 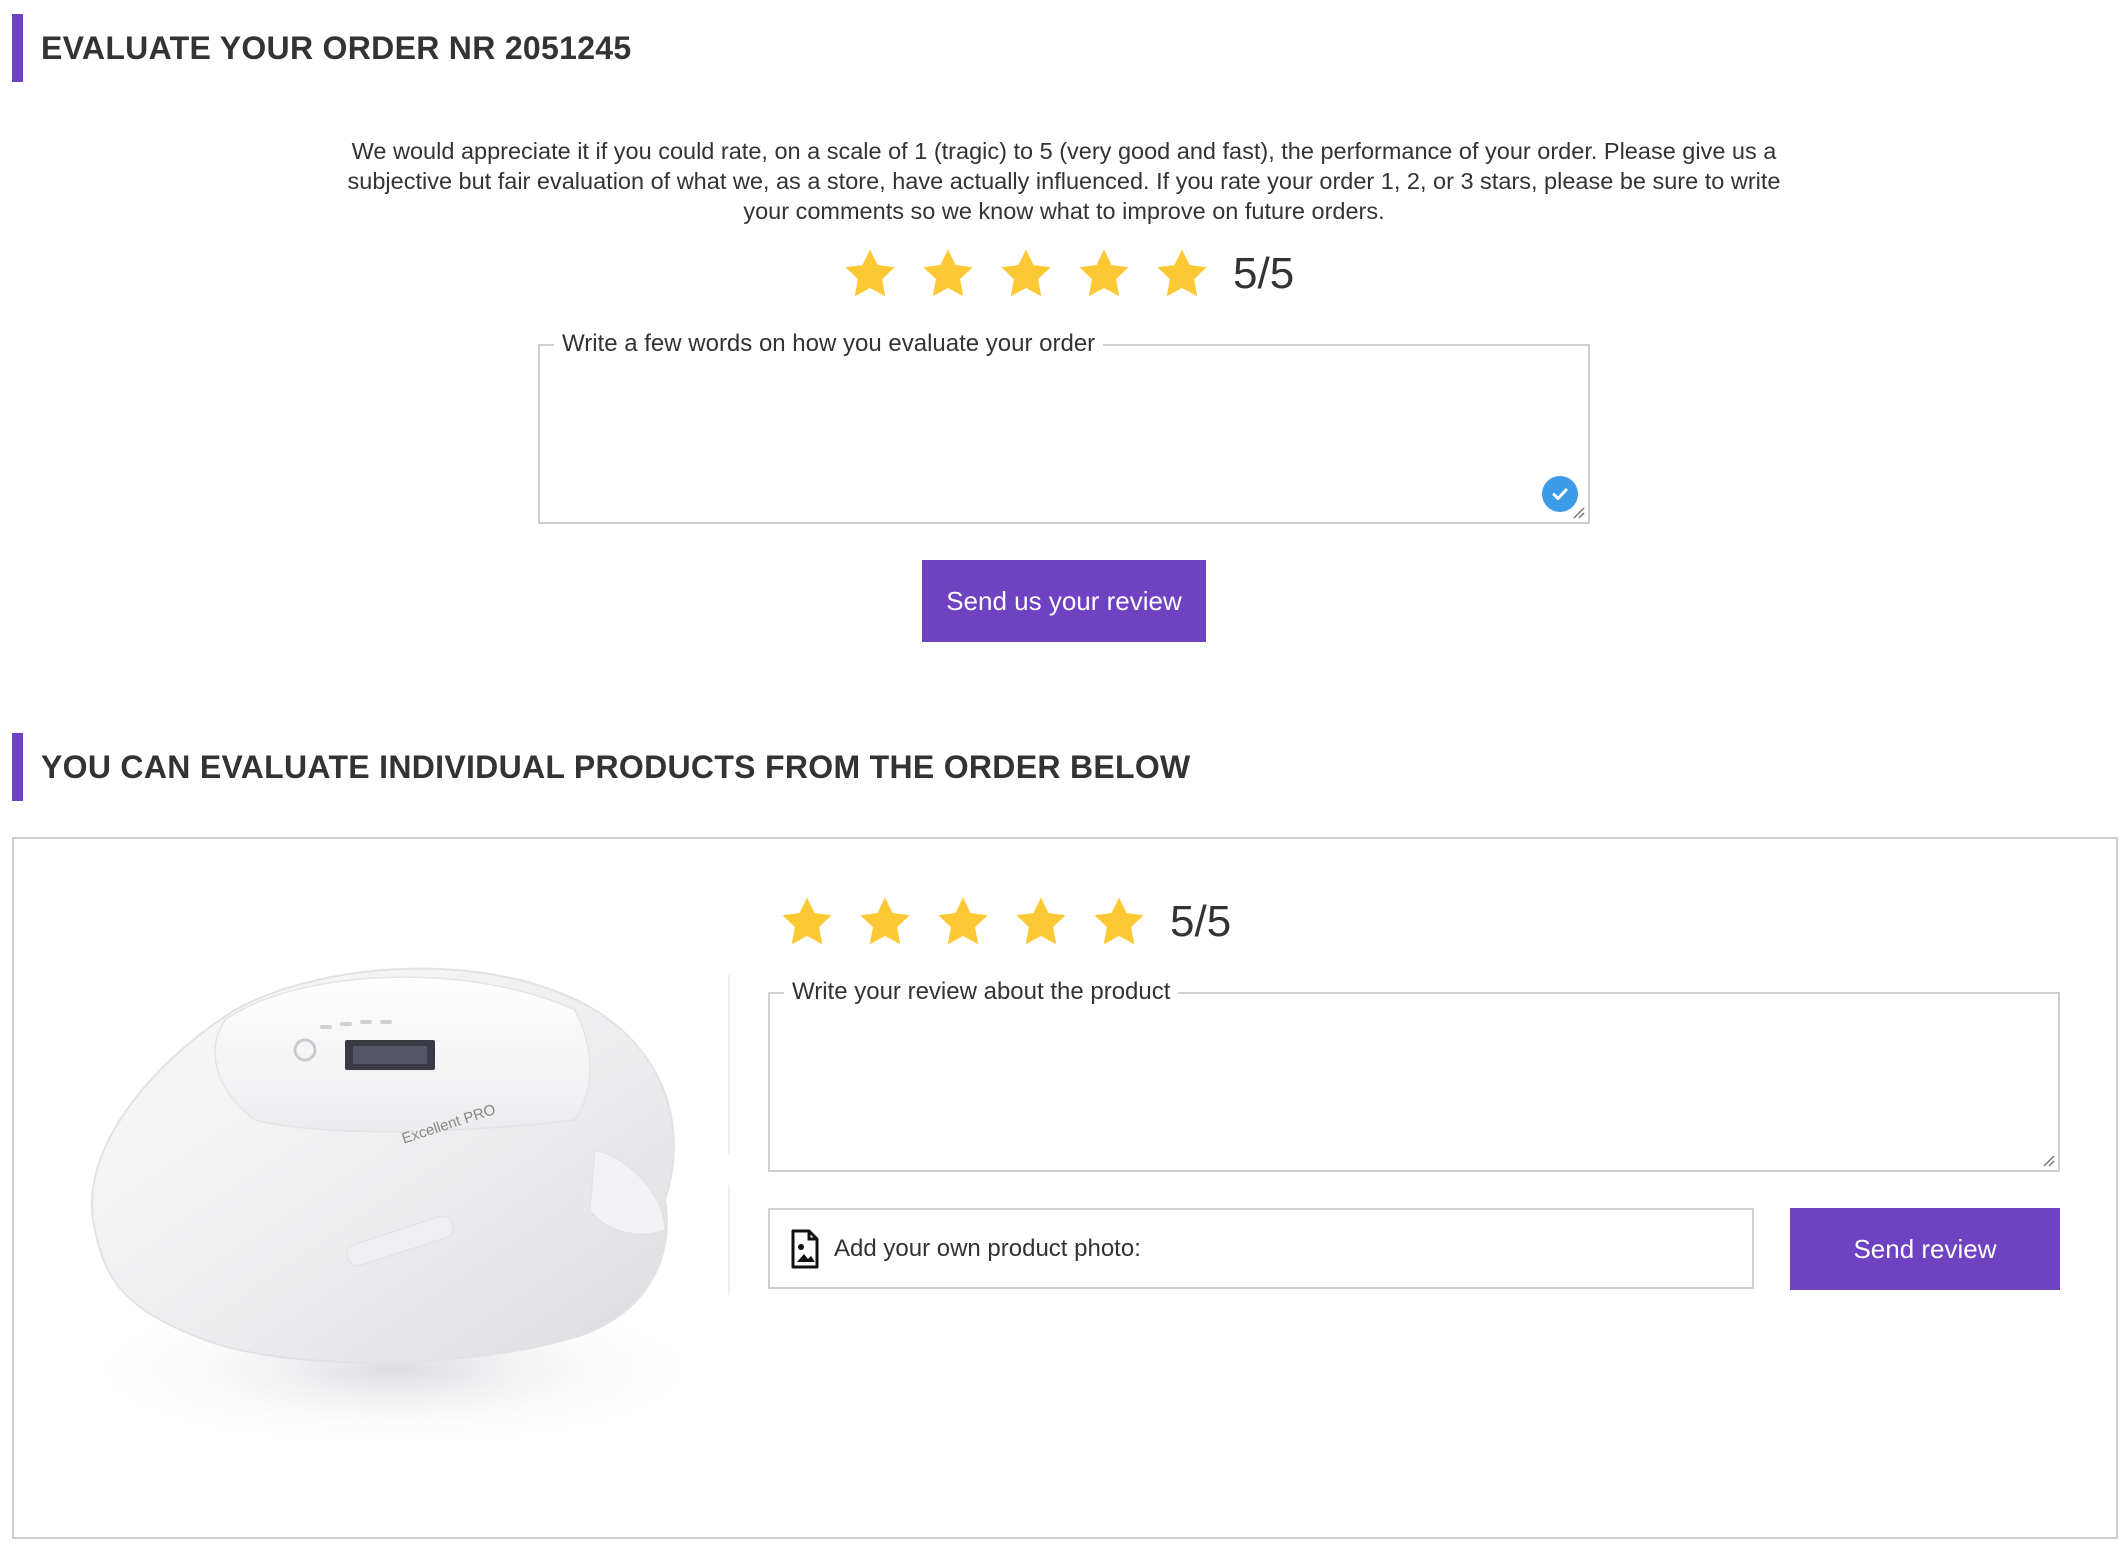 What do you see at coordinates (1067, 274) in the screenshot?
I see `order-rating: 5/5` at bounding box center [1067, 274].